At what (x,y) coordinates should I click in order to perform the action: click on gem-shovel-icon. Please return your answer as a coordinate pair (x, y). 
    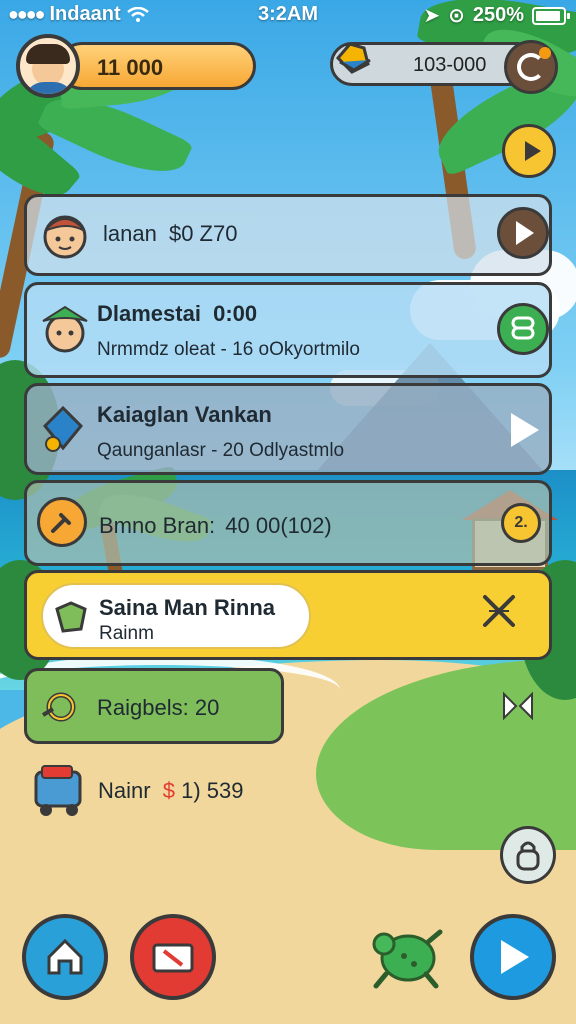
    Looking at the image, I should click on (63, 428).